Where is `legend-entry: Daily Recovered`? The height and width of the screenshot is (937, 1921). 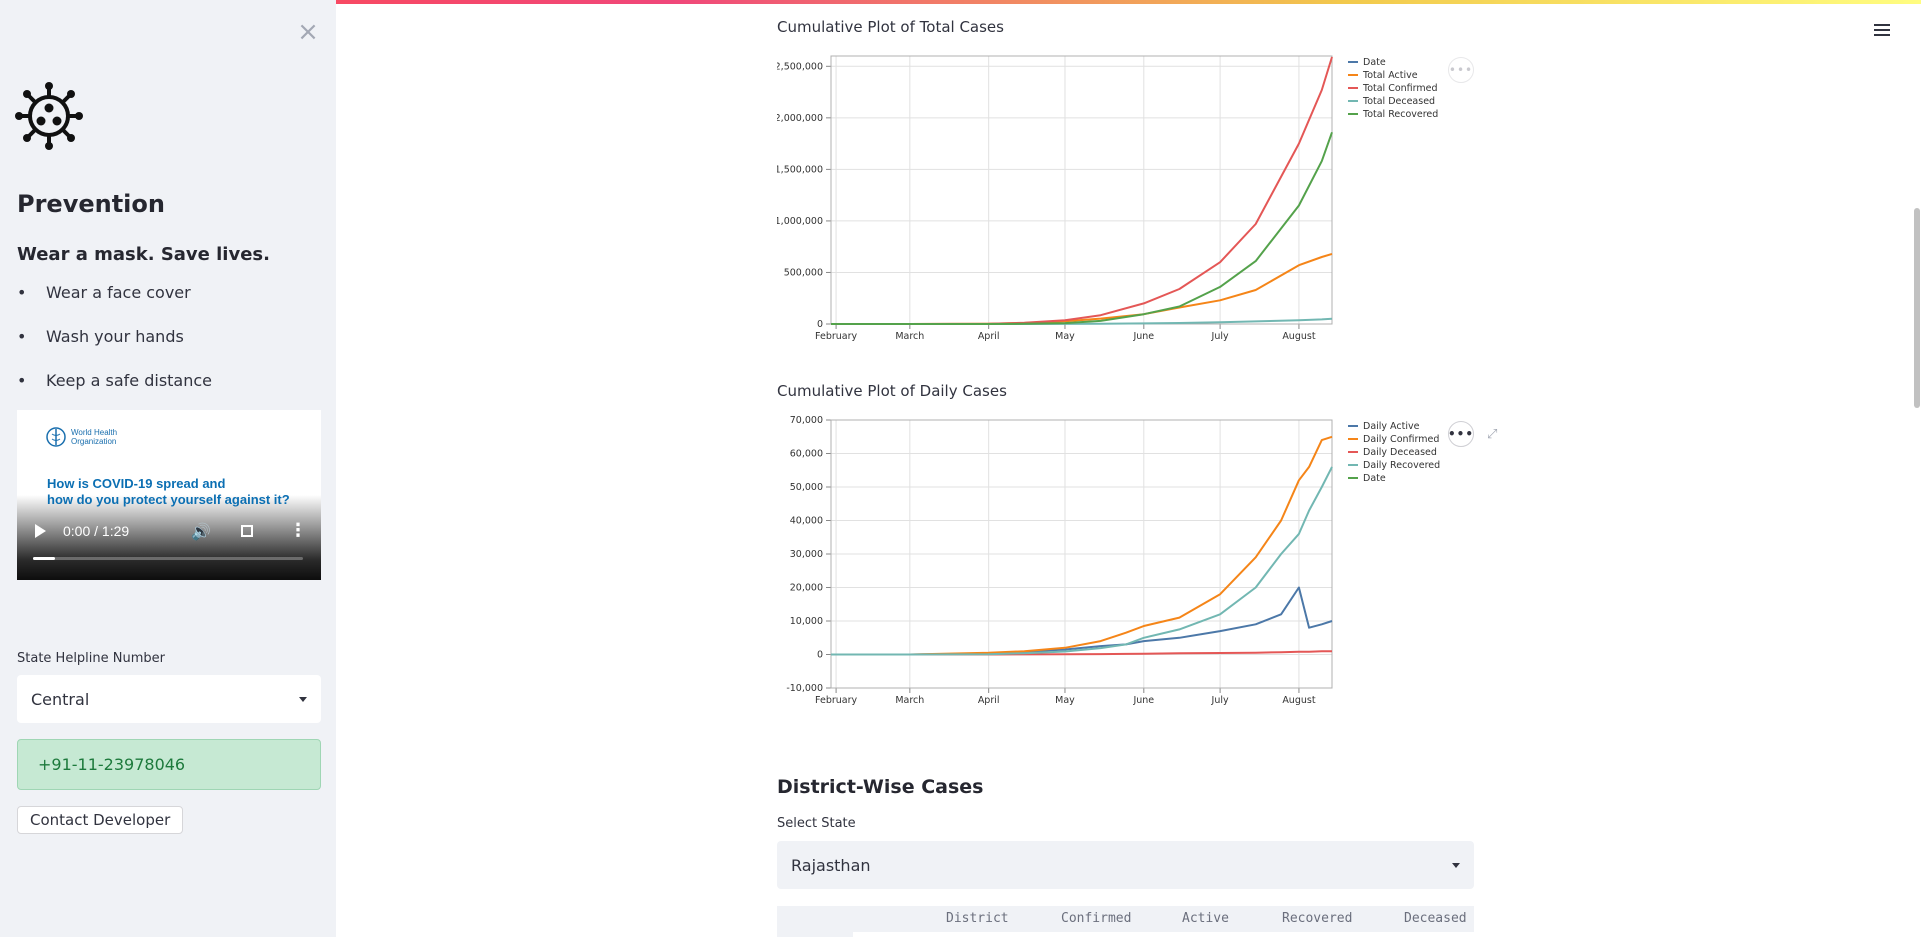
legend-entry: Daily Recovered is located at coordinates (1401, 465).